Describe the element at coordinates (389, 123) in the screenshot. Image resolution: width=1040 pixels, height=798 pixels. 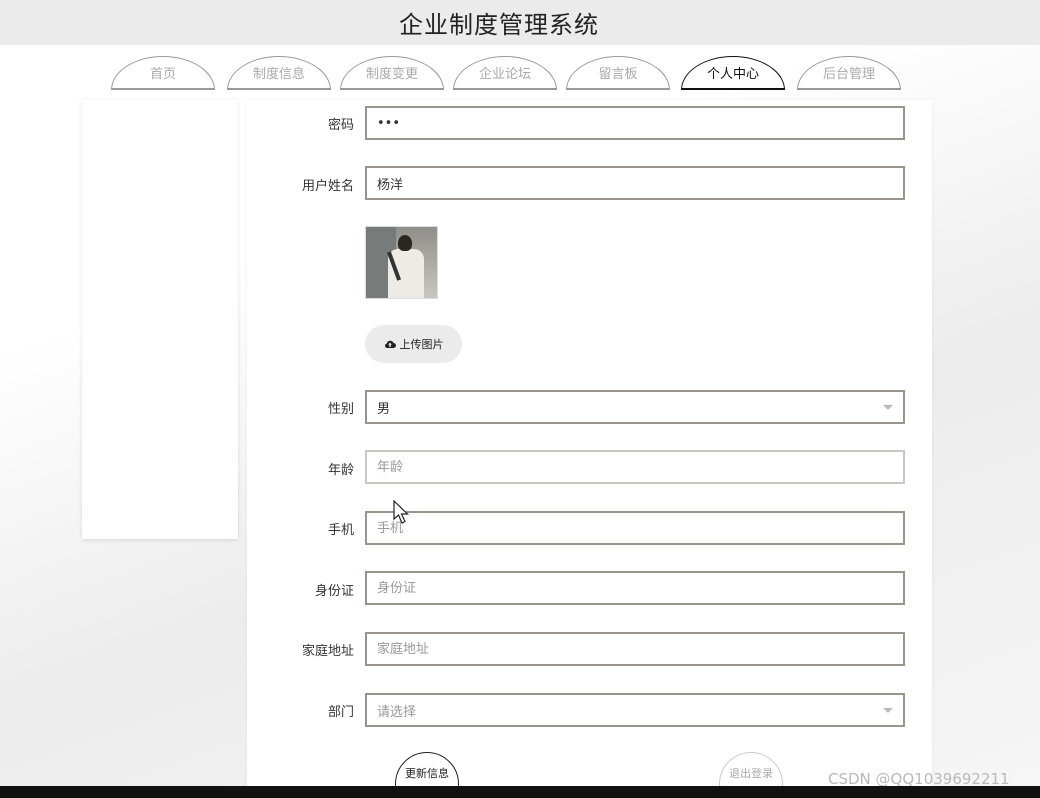
I see `password-value: •••` at that location.